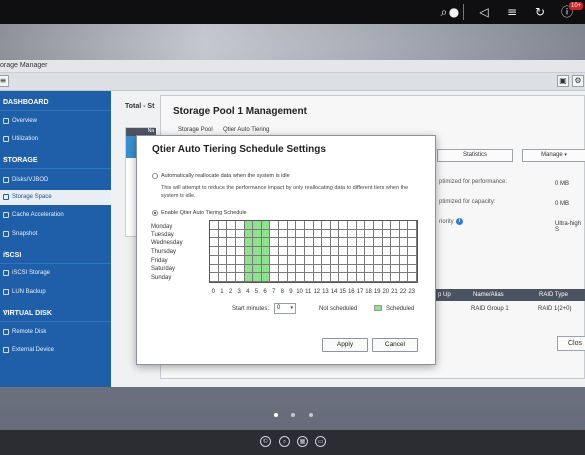 This screenshot has width=585, height=455. Describe the element at coordinates (302, 441) in the screenshot. I see `grid-icon: ▦` at that location.